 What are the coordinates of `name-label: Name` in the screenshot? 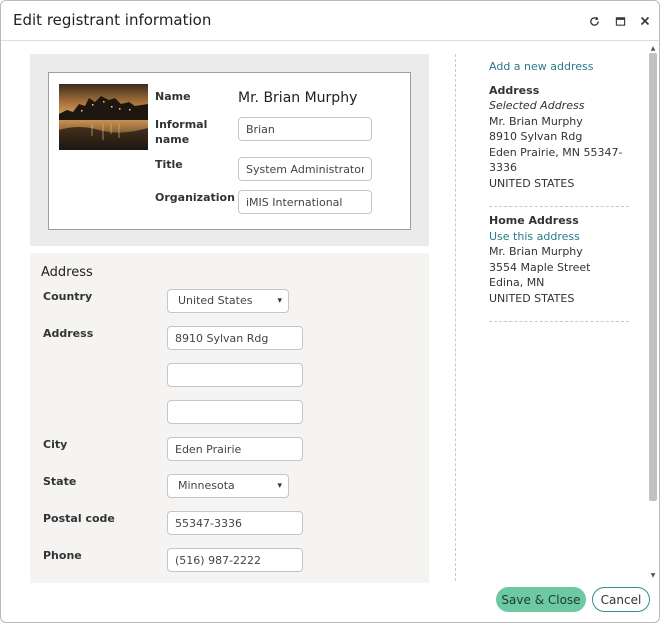 It's located at (173, 96).